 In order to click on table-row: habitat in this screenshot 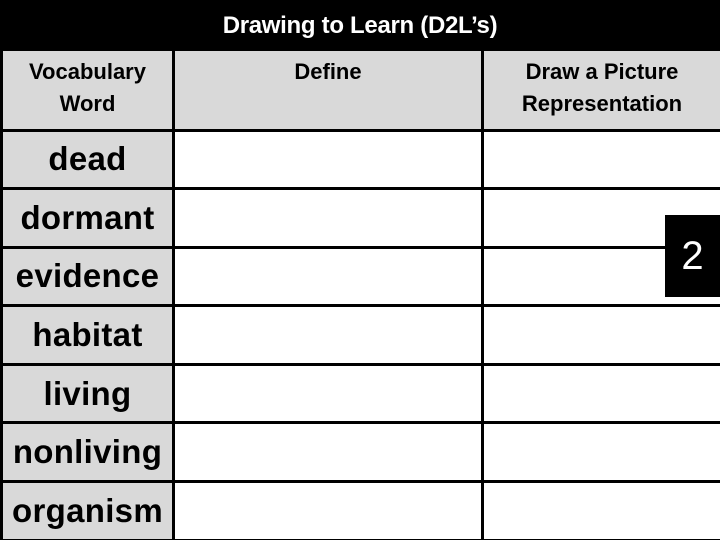, I will do `click(360, 335)`.